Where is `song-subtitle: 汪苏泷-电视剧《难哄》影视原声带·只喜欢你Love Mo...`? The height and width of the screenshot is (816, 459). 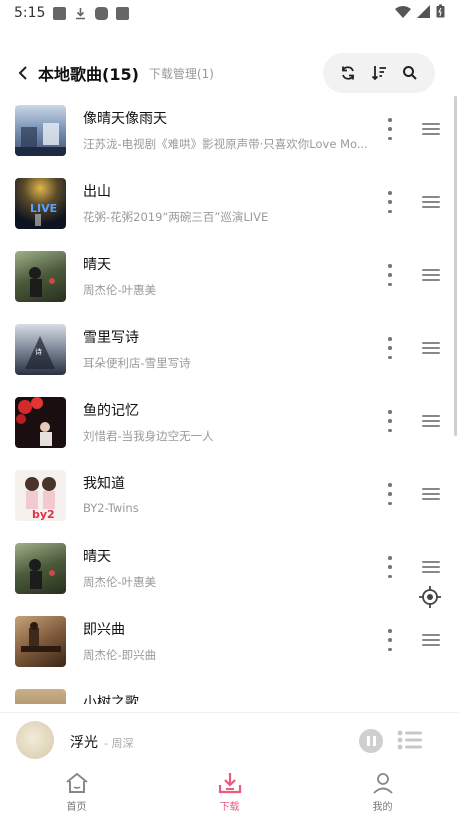
song-subtitle: 汪苏泷-电视剧《难哄》影视原声带·只喜欢你Love Mo... is located at coordinates (225, 144).